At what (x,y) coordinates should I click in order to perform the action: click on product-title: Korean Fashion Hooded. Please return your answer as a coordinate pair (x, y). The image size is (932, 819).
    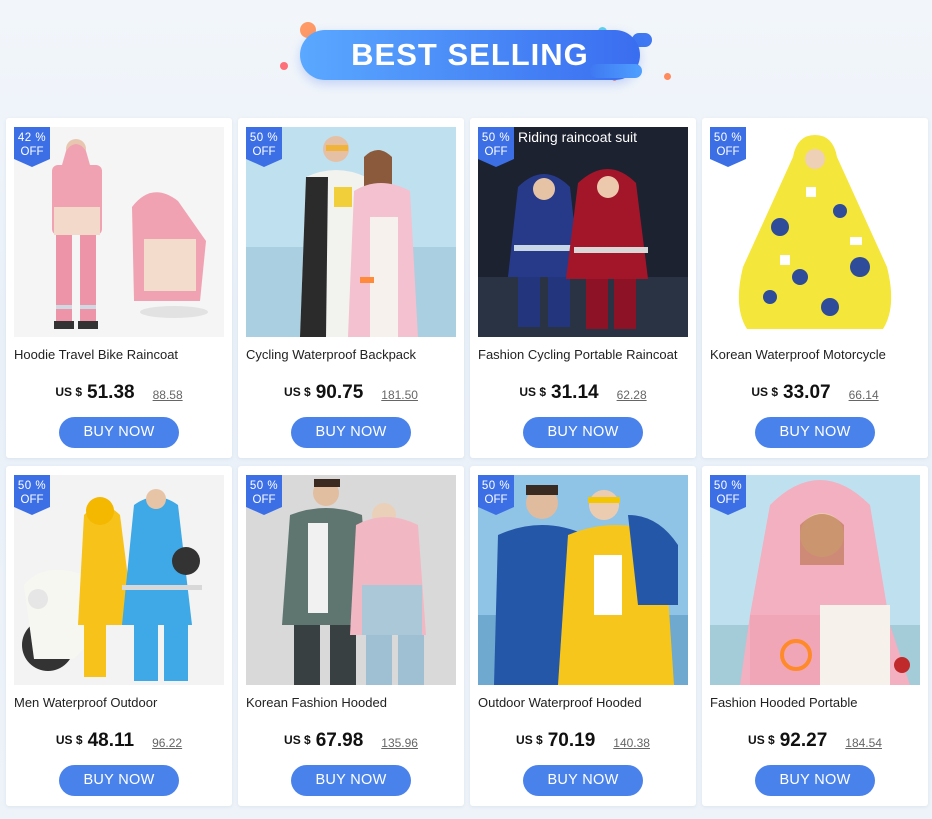
    Looking at the image, I should click on (353, 702).